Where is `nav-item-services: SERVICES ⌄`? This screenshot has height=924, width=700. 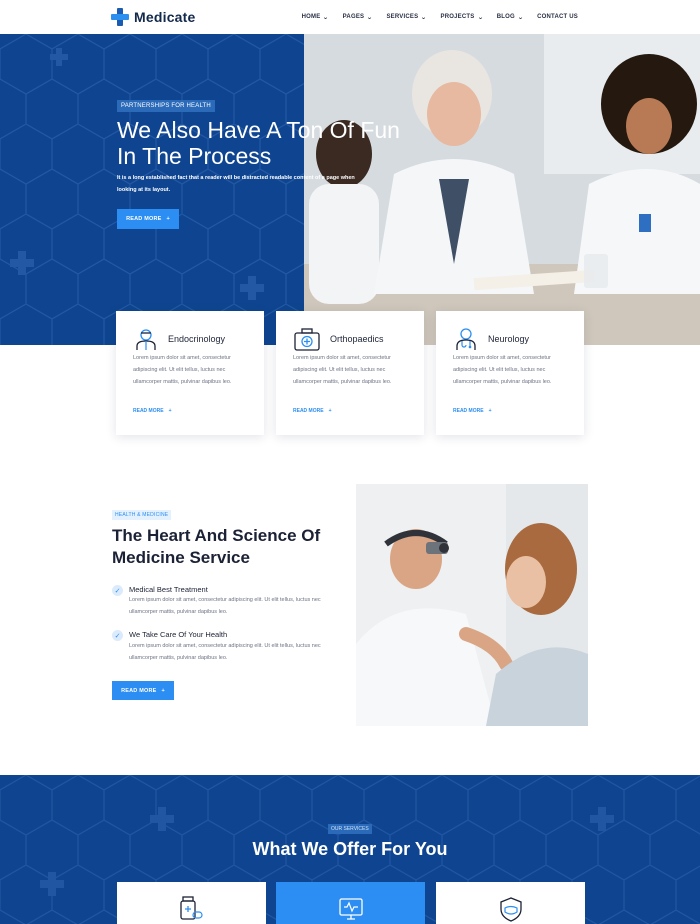
nav-item-services: SERVICES ⌄ is located at coordinates (406, 17).